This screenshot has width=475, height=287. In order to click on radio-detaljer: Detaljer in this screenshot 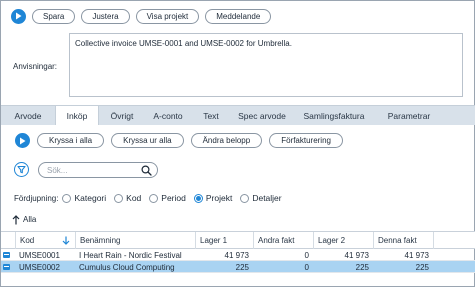, I will do `click(261, 198)`.